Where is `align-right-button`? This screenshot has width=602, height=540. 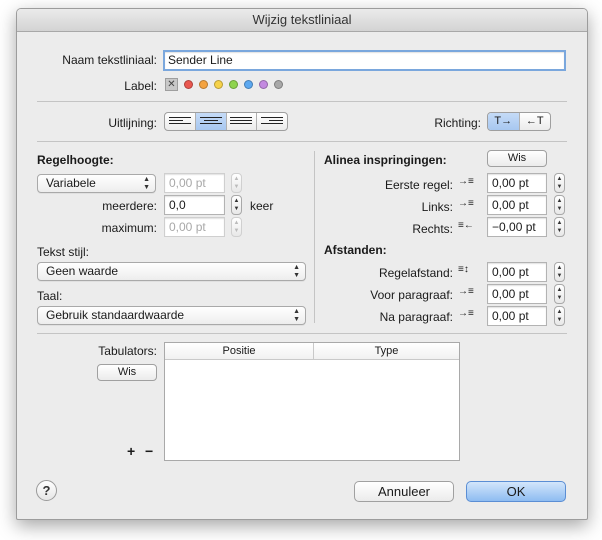 align-right-button is located at coordinates (271, 121).